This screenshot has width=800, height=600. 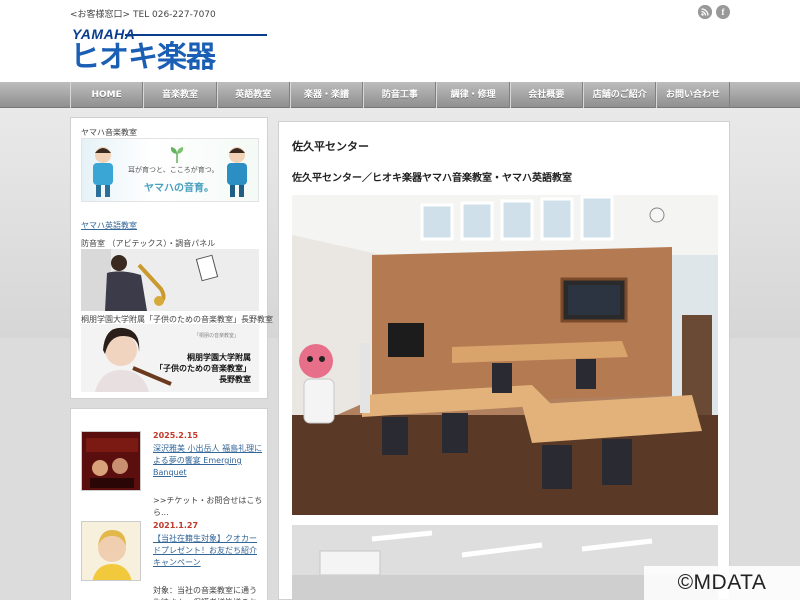 What do you see at coordinates (109, 132) in the screenshot?
I see `music-school-label: ヤマハ音楽教室` at bounding box center [109, 132].